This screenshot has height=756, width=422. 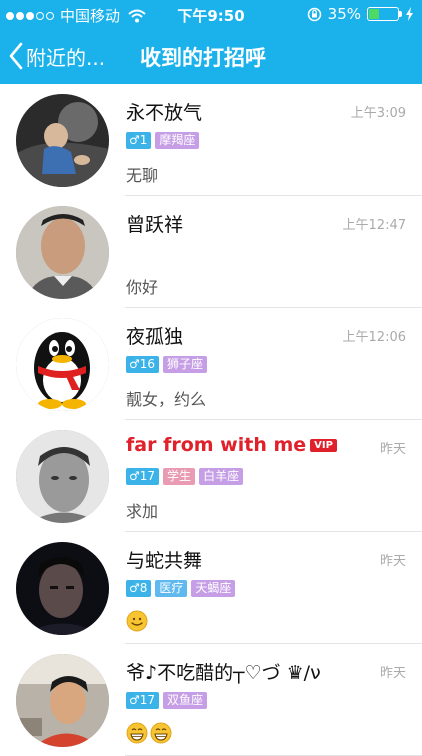 I want to click on greeting-time: 上午3:09, so click(x=378, y=113).